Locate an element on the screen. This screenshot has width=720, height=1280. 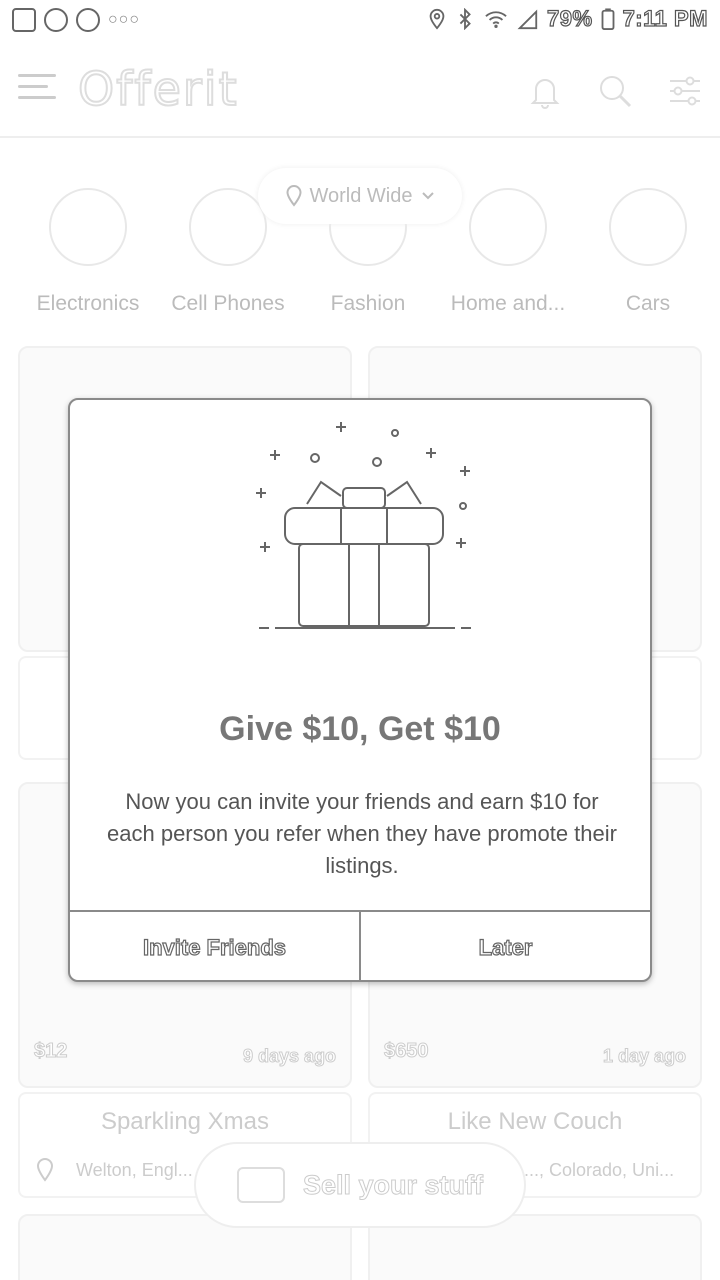
dialog-title: Give $10, Get $10 is located at coordinates (360, 729).